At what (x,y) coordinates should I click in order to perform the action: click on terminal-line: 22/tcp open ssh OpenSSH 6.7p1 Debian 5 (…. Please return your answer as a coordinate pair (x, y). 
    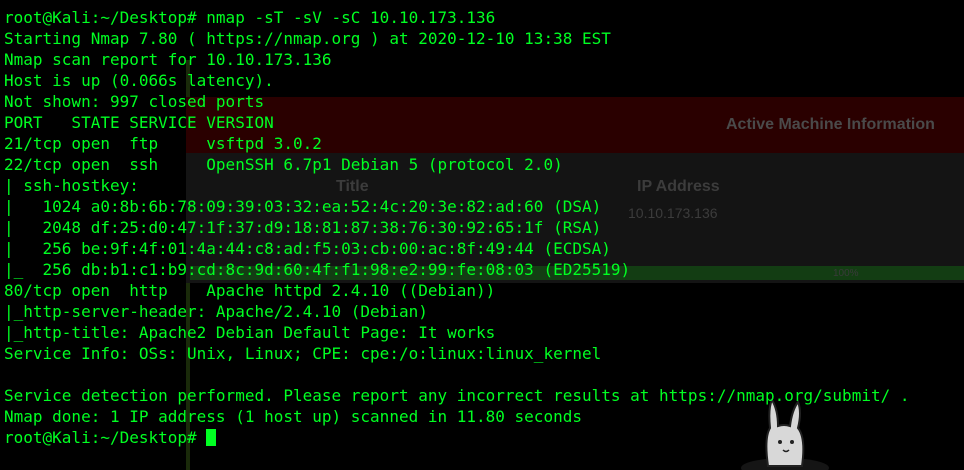
    Looking at the image, I should click on (283, 164).